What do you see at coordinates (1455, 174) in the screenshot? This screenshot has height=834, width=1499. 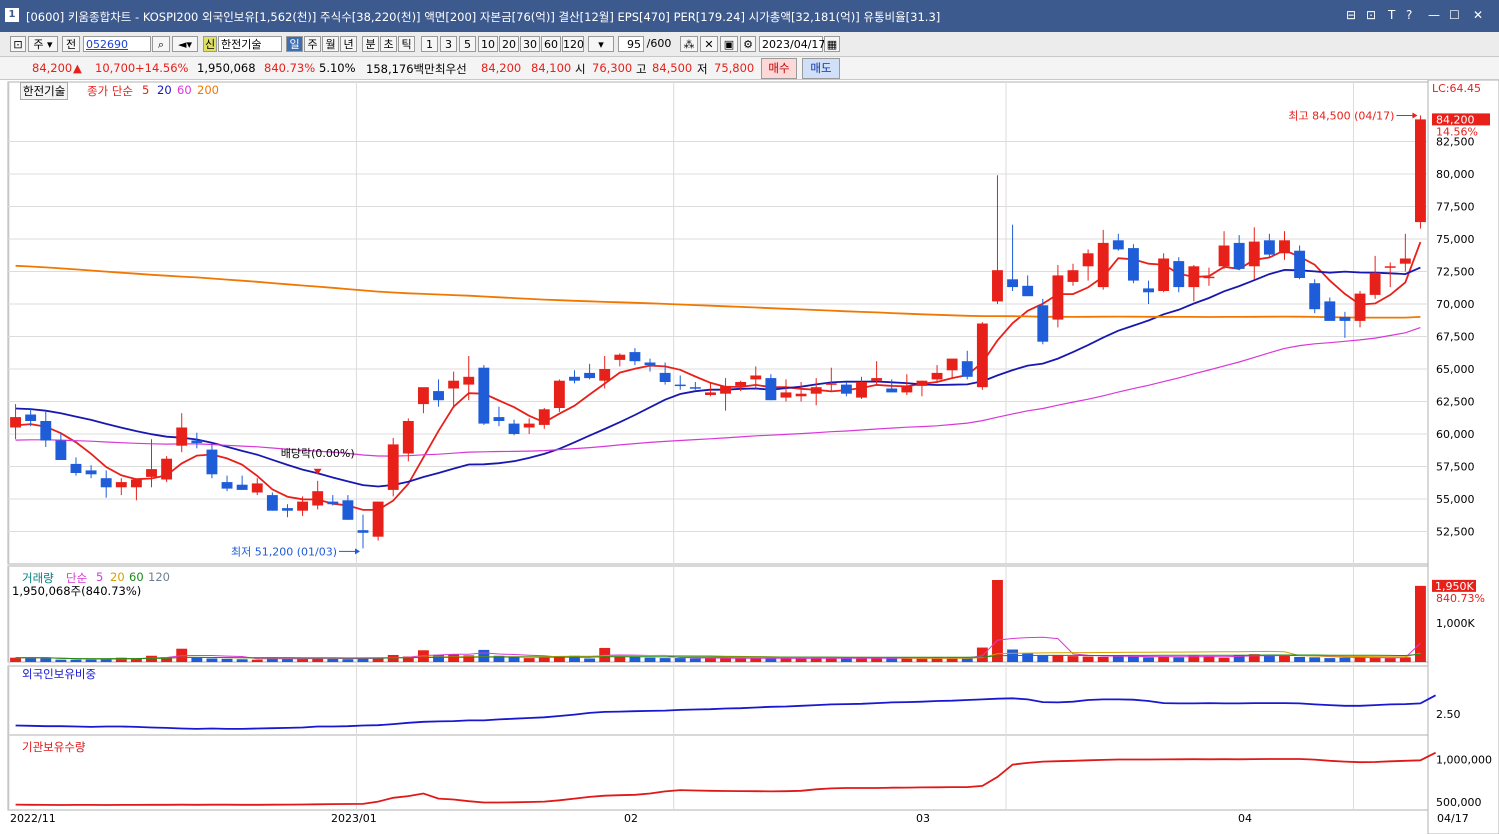 I see `price-tick-label: 80,000` at bounding box center [1455, 174].